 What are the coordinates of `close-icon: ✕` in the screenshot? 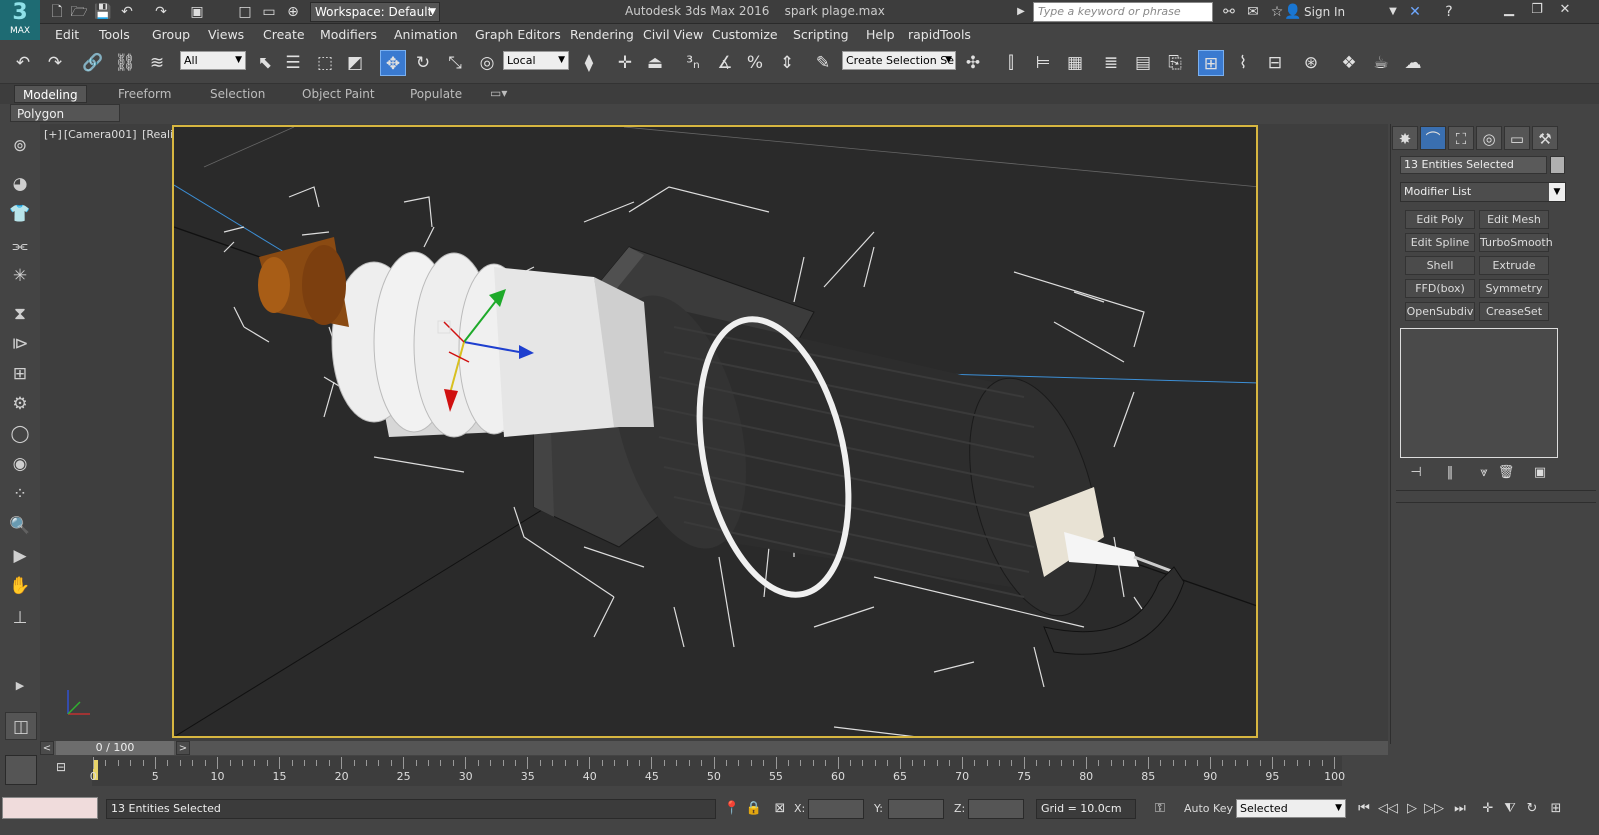 It's located at (1565, 11).